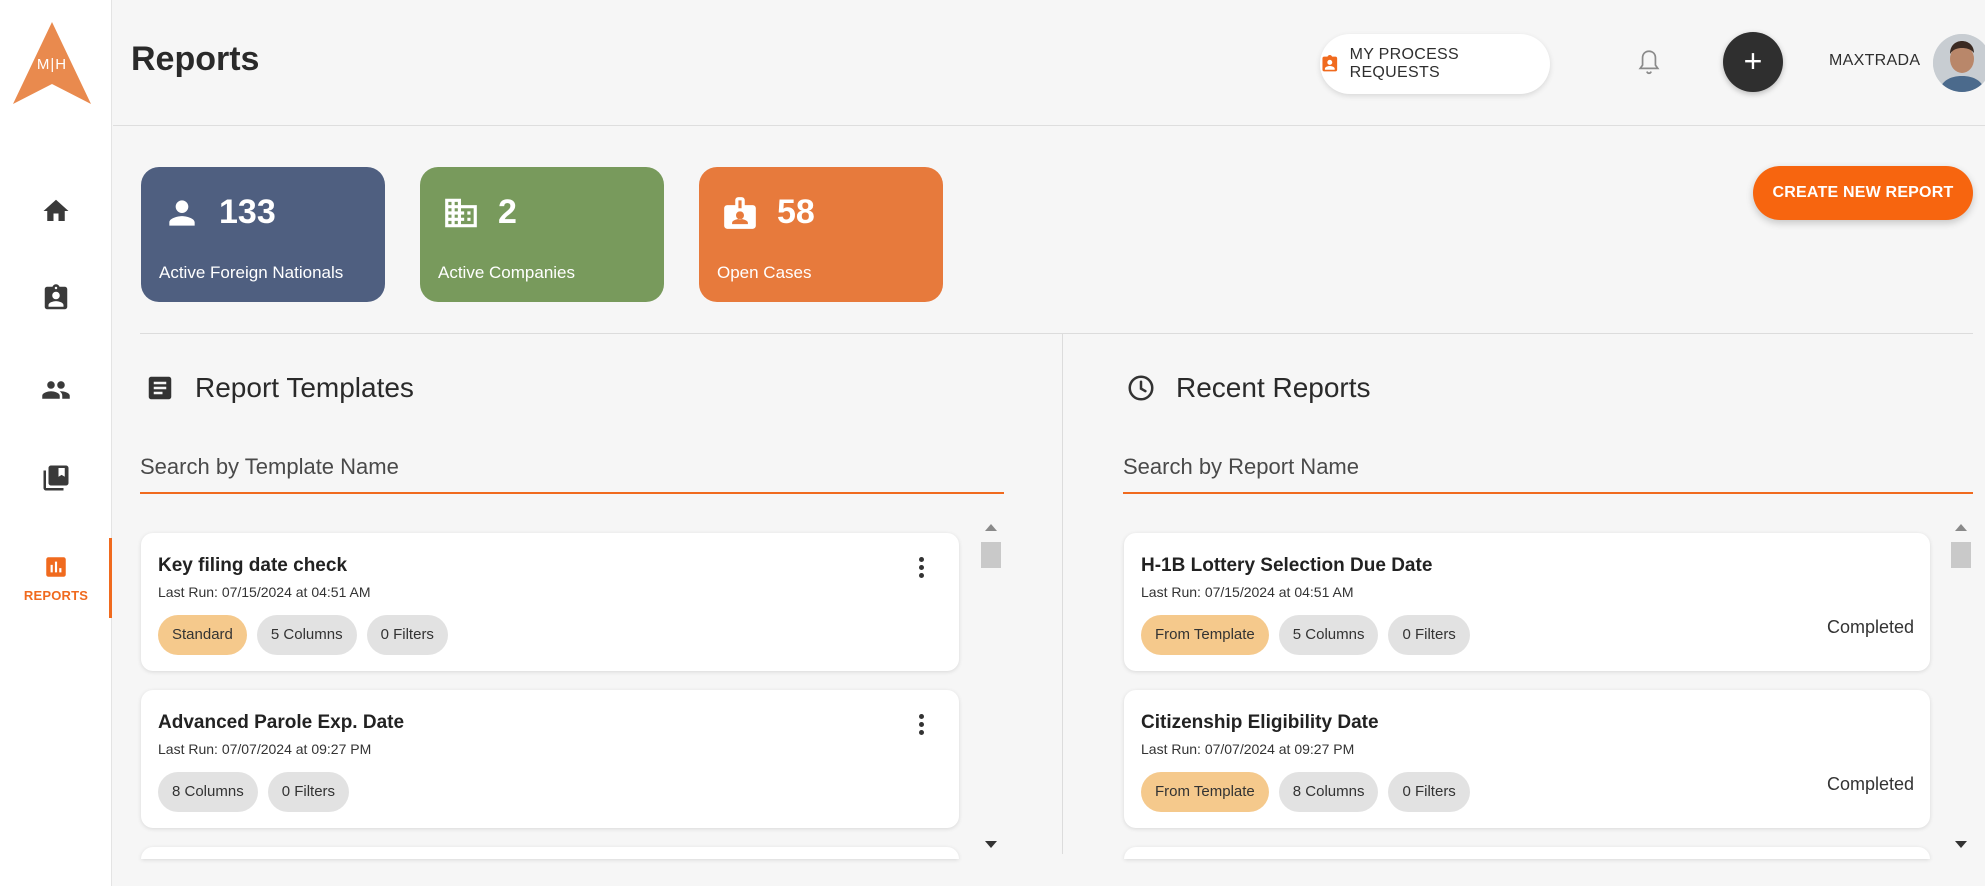  What do you see at coordinates (247, 212) in the screenshot?
I see `stat-value: 133` at bounding box center [247, 212].